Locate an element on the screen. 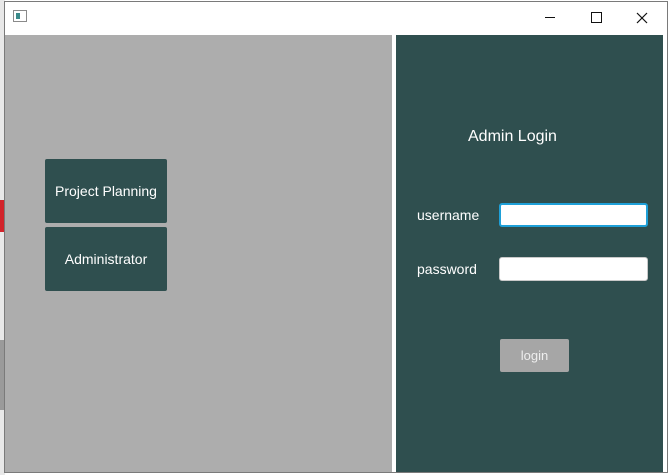  project-planning-button: Project Planning is located at coordinates (106, 191).